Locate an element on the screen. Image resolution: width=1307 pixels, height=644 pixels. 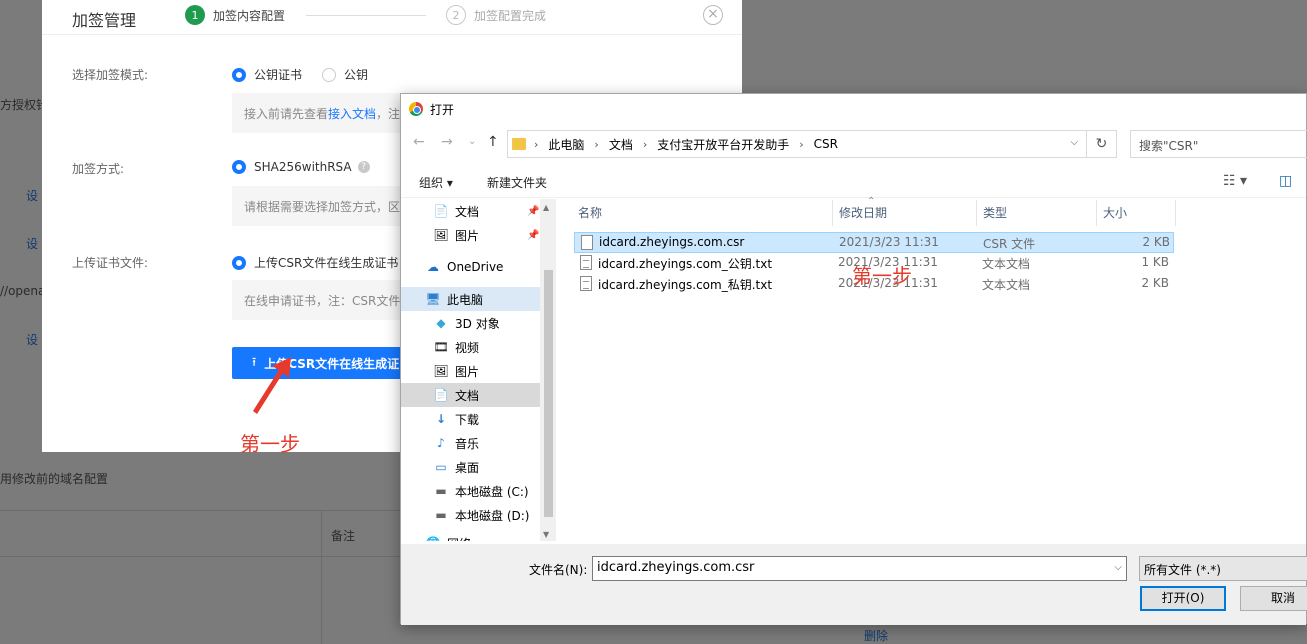
chrome-icon is located at coordinates (416, 109).